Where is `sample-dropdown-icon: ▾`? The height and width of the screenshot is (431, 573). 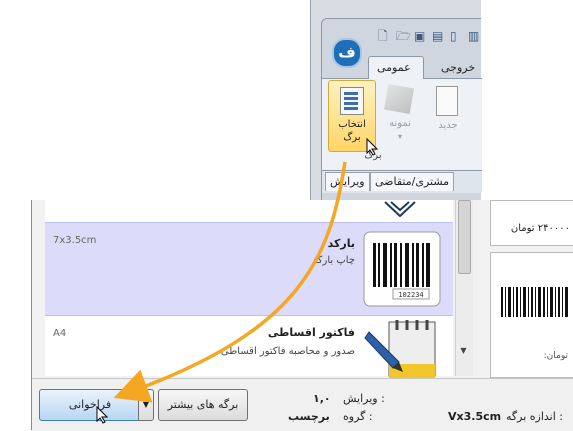
sample-dropdown-icon: ▾ is located at coordinates (399, 136).